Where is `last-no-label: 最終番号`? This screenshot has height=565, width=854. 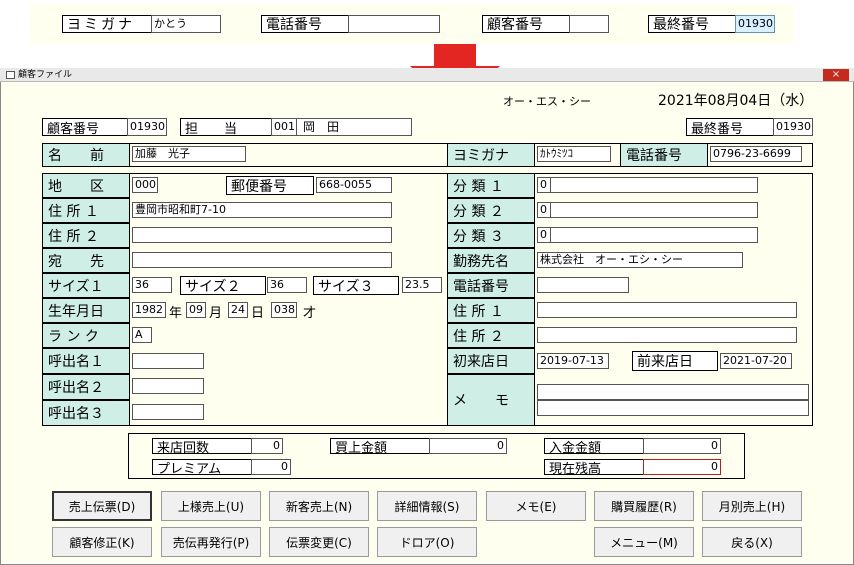 last-no-label: 最終番号 is located at coordinates (730, 127).